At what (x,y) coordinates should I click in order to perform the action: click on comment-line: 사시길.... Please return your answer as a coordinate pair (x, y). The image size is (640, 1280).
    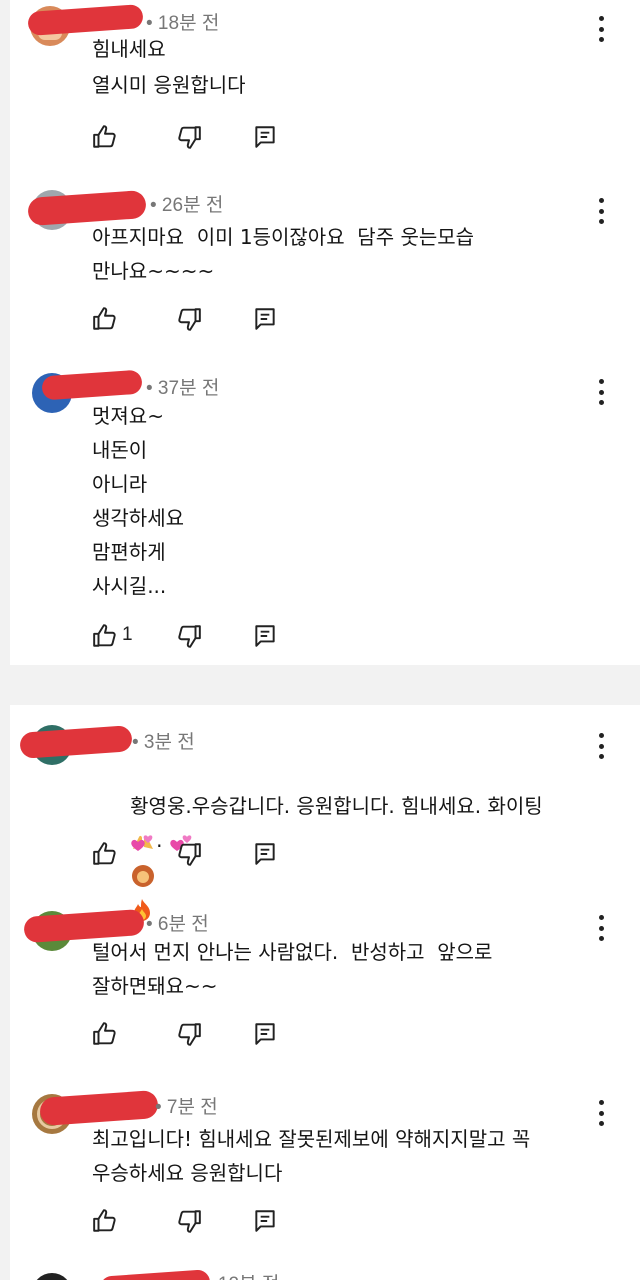
    Looking at the image, I should click on (129, 586).